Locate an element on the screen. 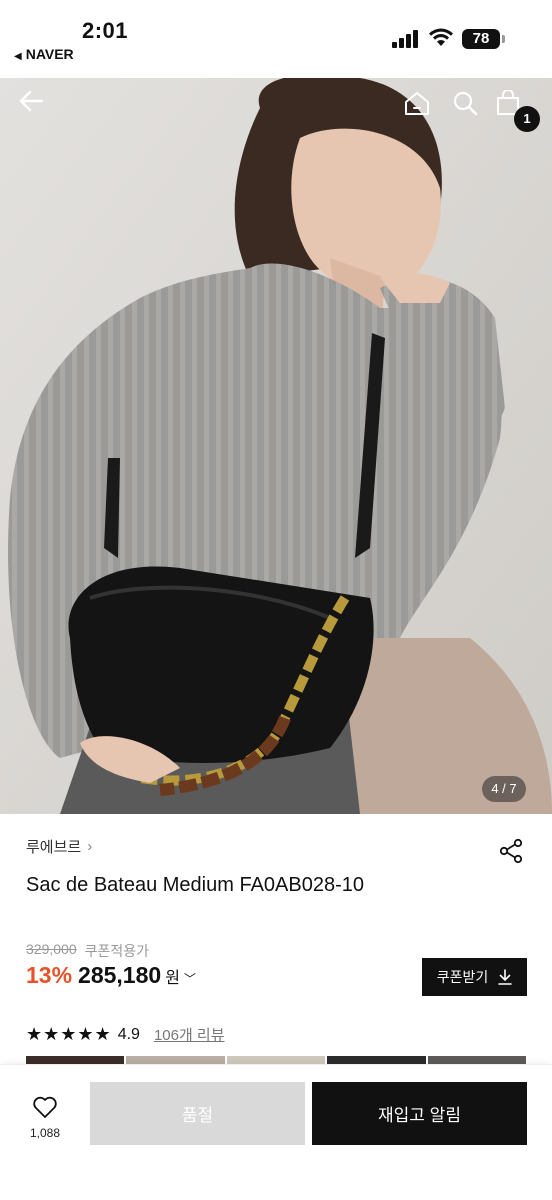 Image resolution: width=552 pixels, height=1200 pixels. back-to-app-link: ◀ NAVER is located at coordinates (44, 54).